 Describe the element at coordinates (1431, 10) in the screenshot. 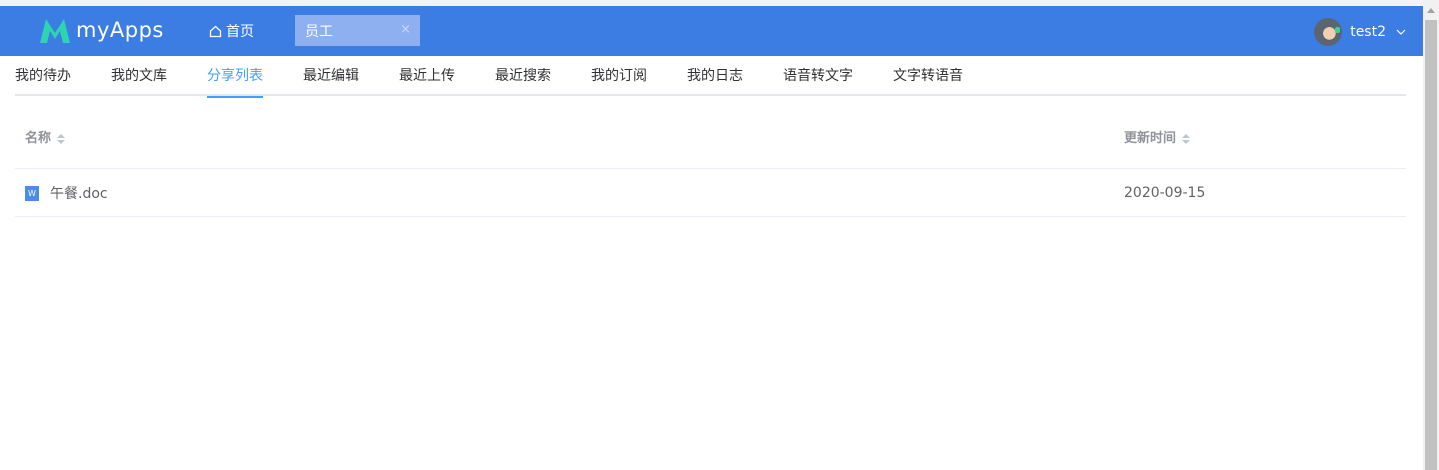

I see `scroll-up-icon` at that location.